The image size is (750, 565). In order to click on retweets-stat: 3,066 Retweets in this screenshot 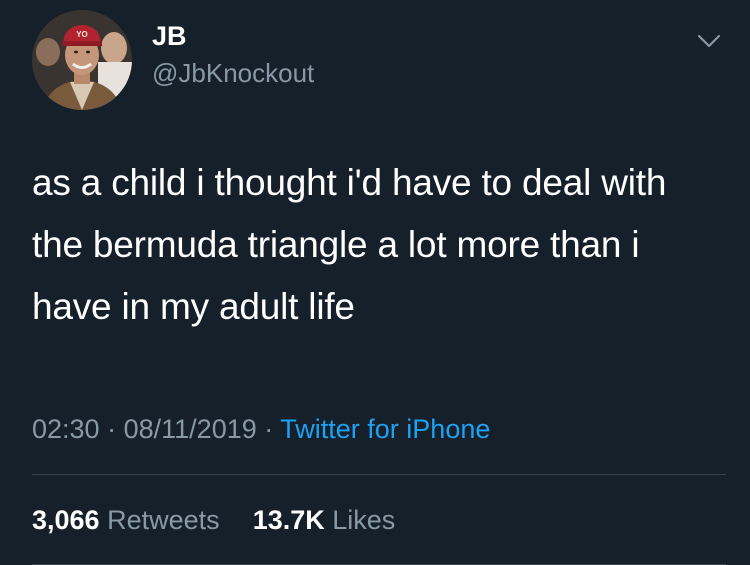, I will do `click(129, 520)`.